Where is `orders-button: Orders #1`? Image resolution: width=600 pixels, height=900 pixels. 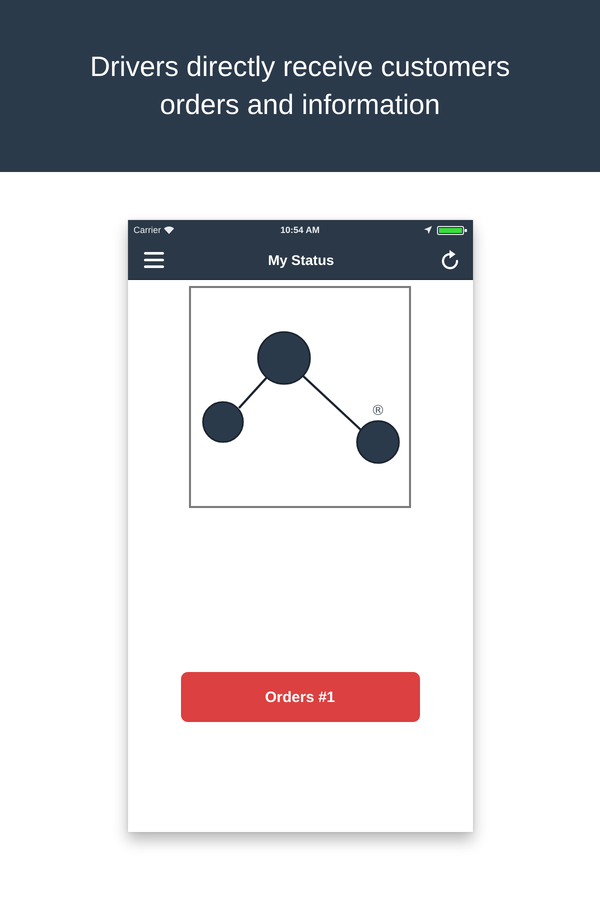 orders-button: Orders #1 is located at coordinates (300, 697).